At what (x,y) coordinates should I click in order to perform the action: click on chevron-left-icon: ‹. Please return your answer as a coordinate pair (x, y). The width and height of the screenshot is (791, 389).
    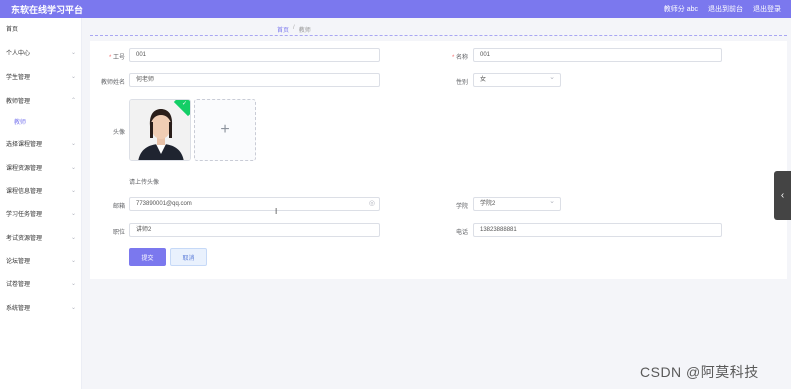
    Looking at the image, I should click on (782, 195).